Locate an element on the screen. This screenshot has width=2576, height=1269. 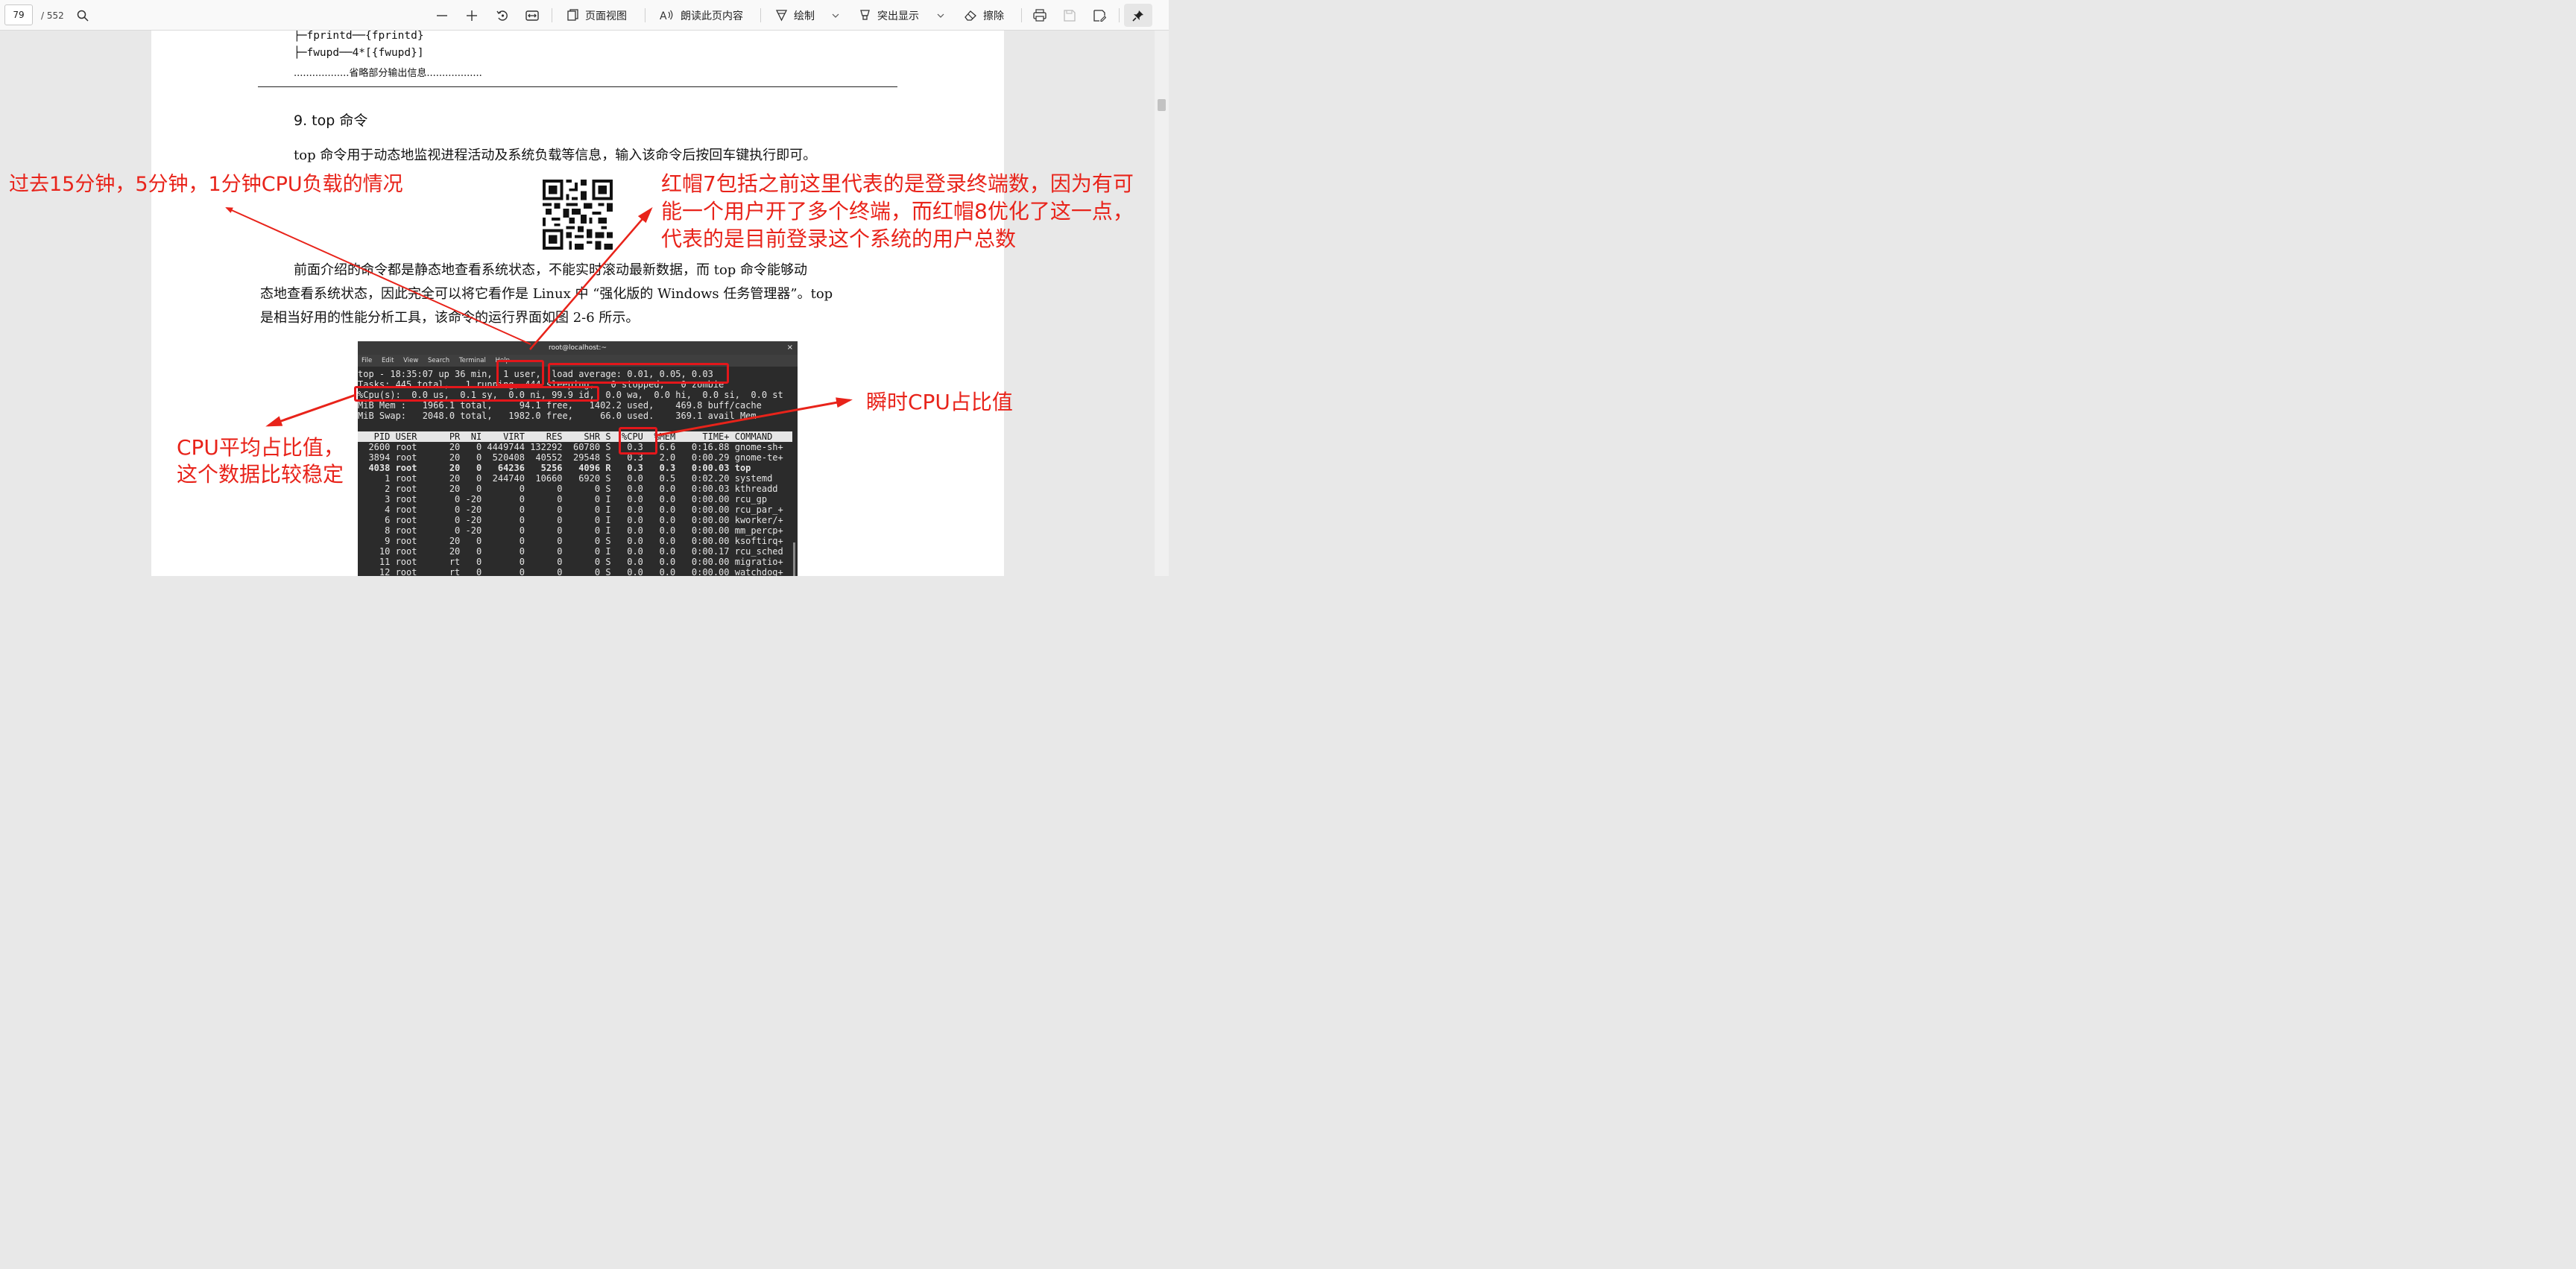
svg-text: A is located at coordinates (663, 16).